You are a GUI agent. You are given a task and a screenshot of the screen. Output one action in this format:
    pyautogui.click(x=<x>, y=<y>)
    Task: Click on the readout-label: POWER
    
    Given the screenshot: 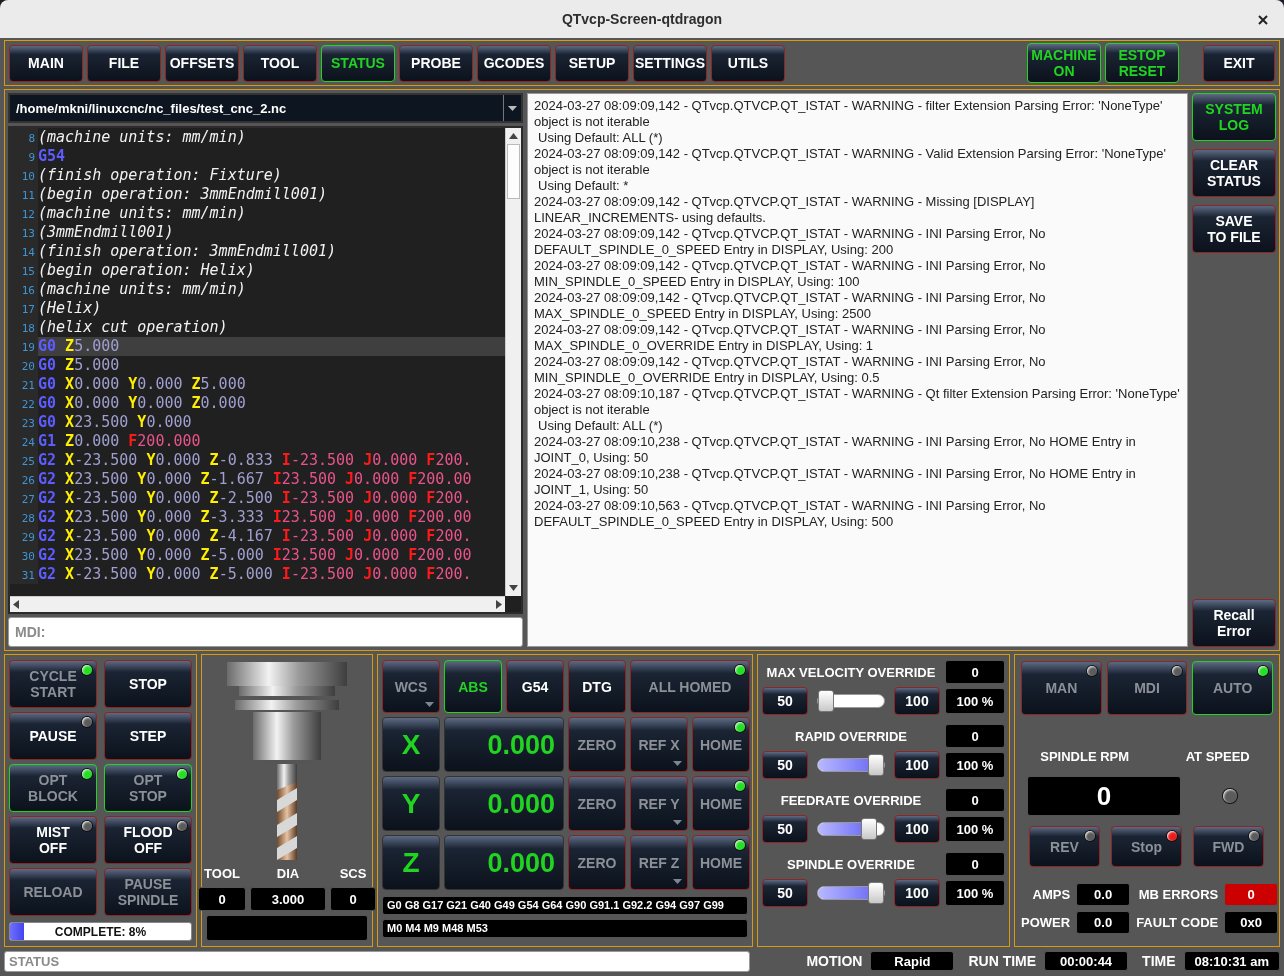 What is the action you would take?
    pyautogui.click(x=1046, y=922)
    